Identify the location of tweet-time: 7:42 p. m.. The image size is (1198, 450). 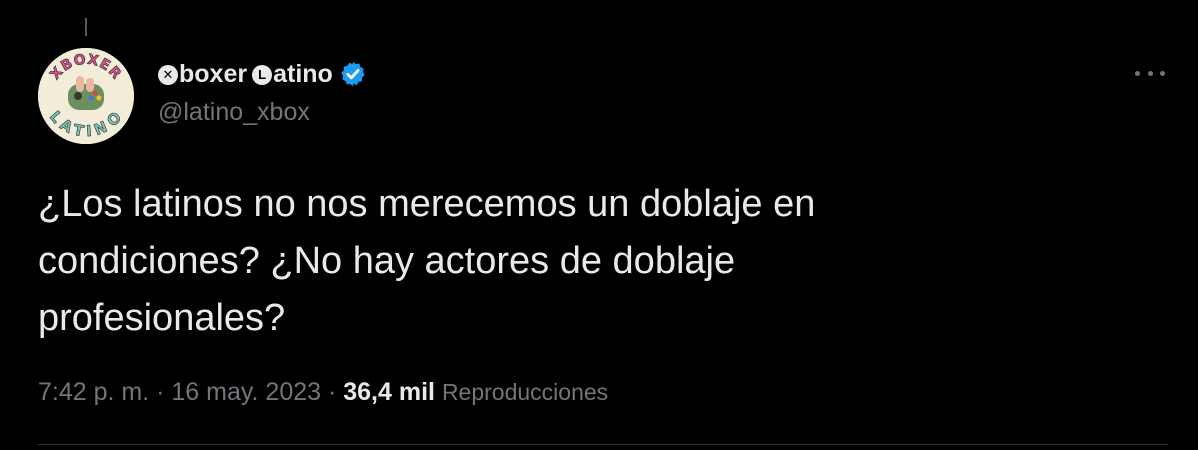
(93, 392).